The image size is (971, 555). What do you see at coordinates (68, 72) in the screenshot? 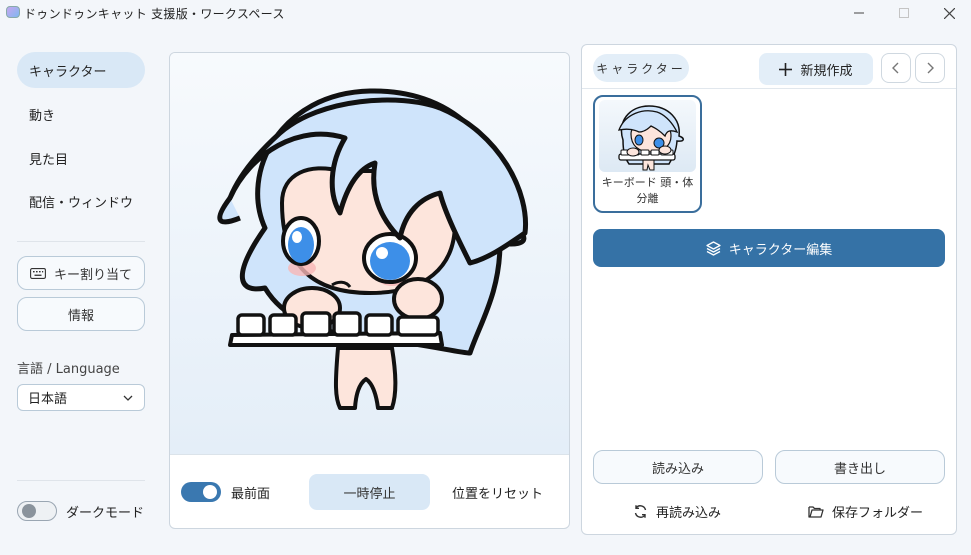
I see `sidebar-item-label: キャラクター` at bounding box center [68, 72].